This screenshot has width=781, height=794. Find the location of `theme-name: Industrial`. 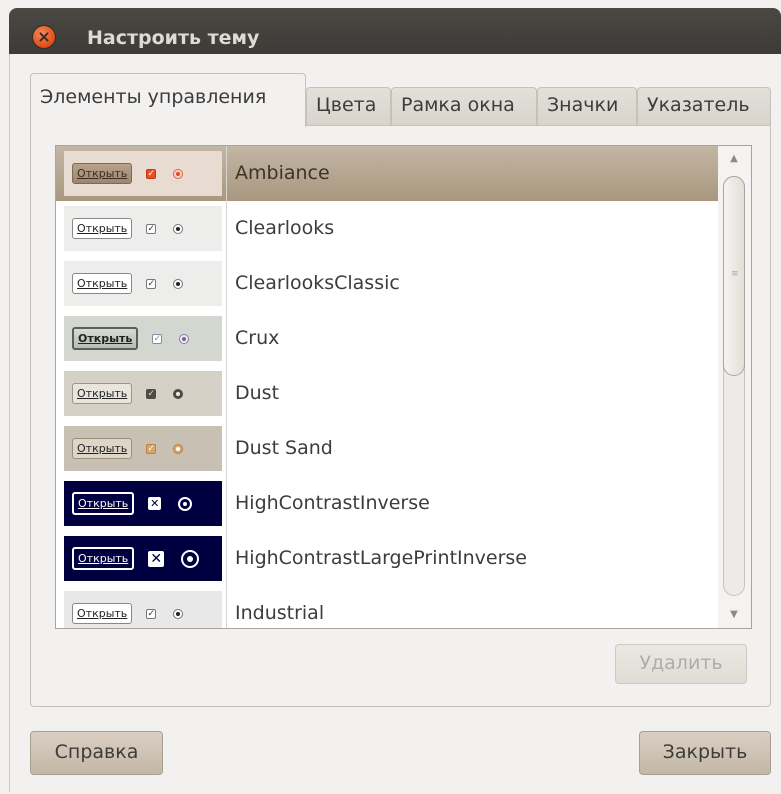

theme-name: Industrial is located at coordinates (280, 613).